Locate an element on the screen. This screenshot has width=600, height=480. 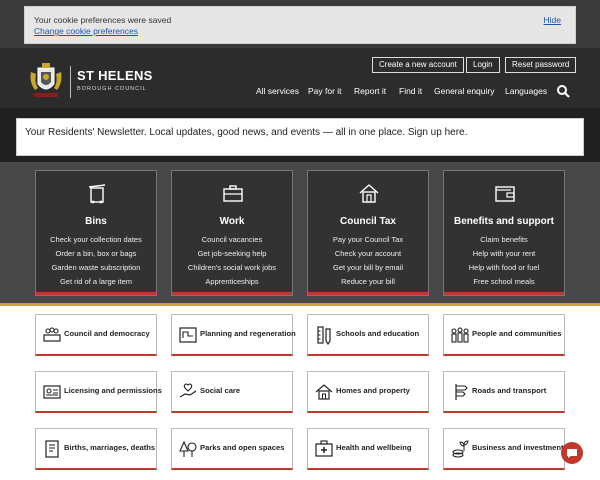
caring-hand-icon is located at coordinates (188, 390).